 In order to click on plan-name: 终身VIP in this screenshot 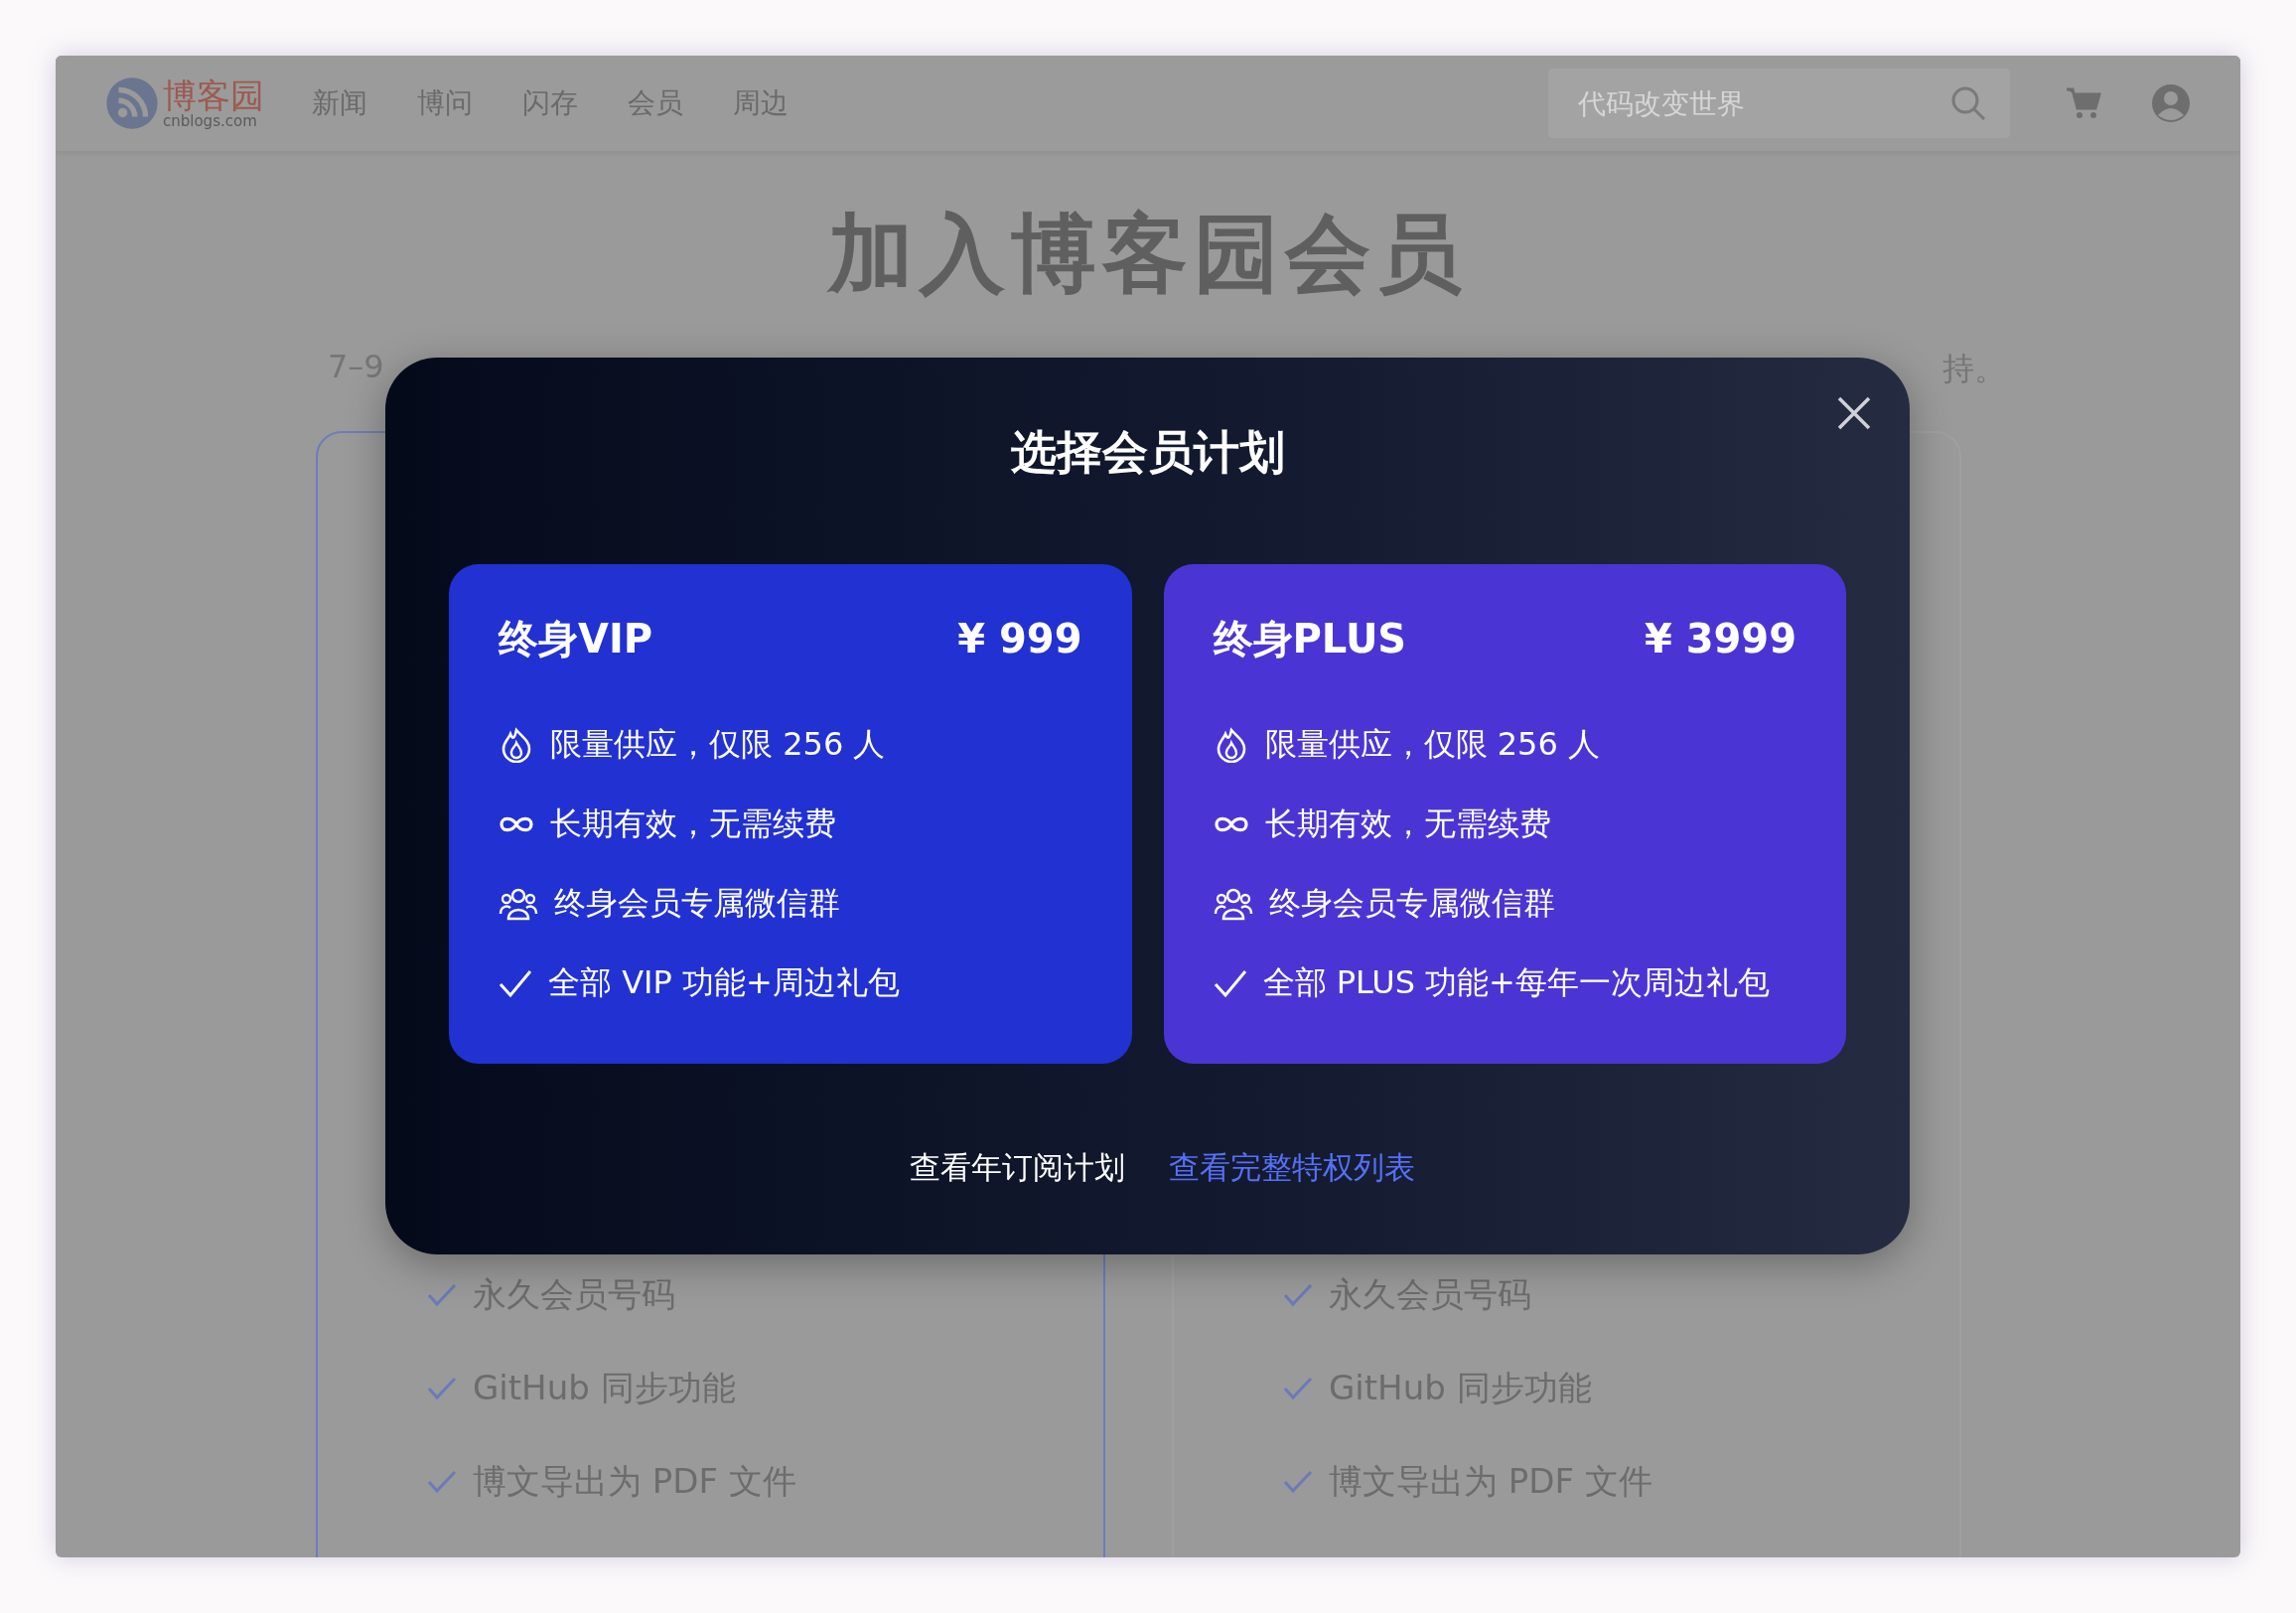, I will do `click(576, 638)`.